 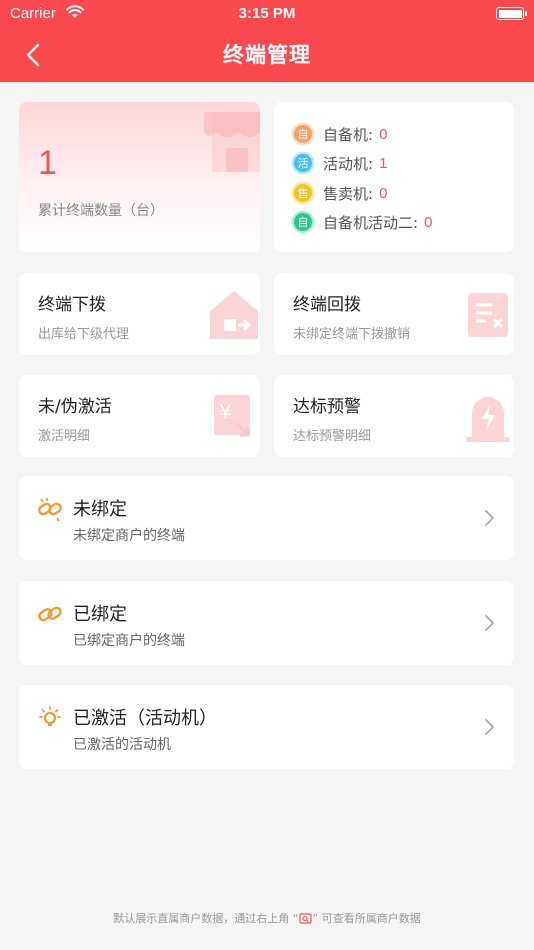 What do you see at coordinates (332, 436) in the screenshot?
I see `tile-subtitle: 达标预警明细` at bounding box center [332, 436].